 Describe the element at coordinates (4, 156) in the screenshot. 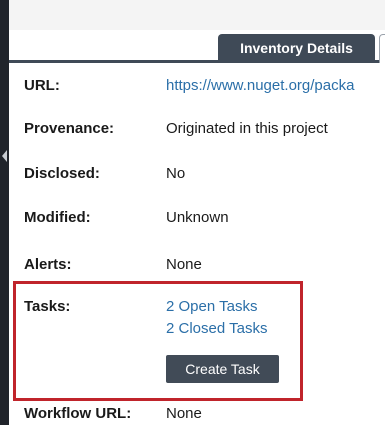

I see `collapse-arrow-icon` at that location.